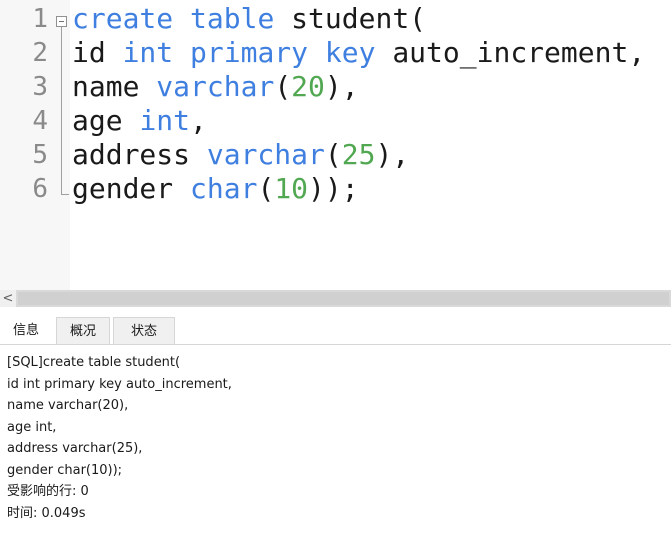 This screenshot has height=536, width=671. What do you see at coordinates (48, 491) in the screenshot?
I see `affected-rows-line: 受影响的行: 0` at bounding box center [48, 491].